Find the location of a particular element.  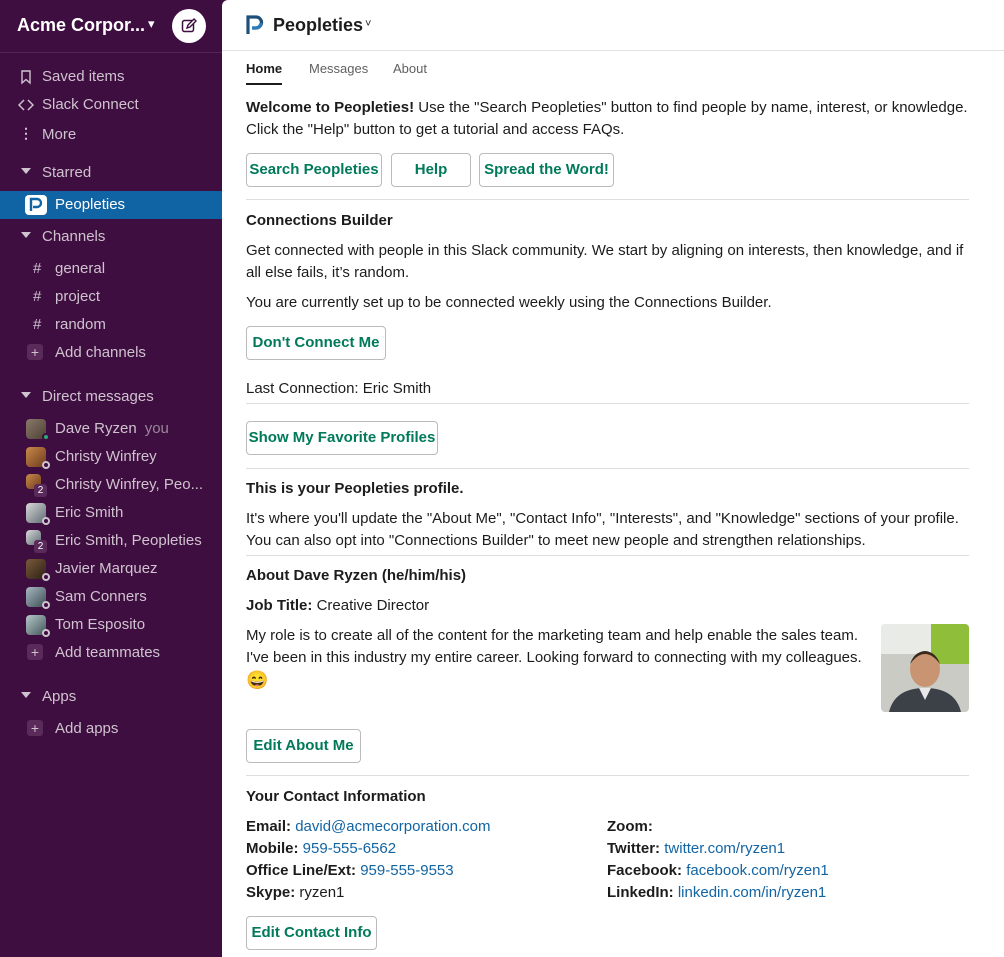

welcome-heading: Welcome to Peopleties! is located at coordinates (330, 107).